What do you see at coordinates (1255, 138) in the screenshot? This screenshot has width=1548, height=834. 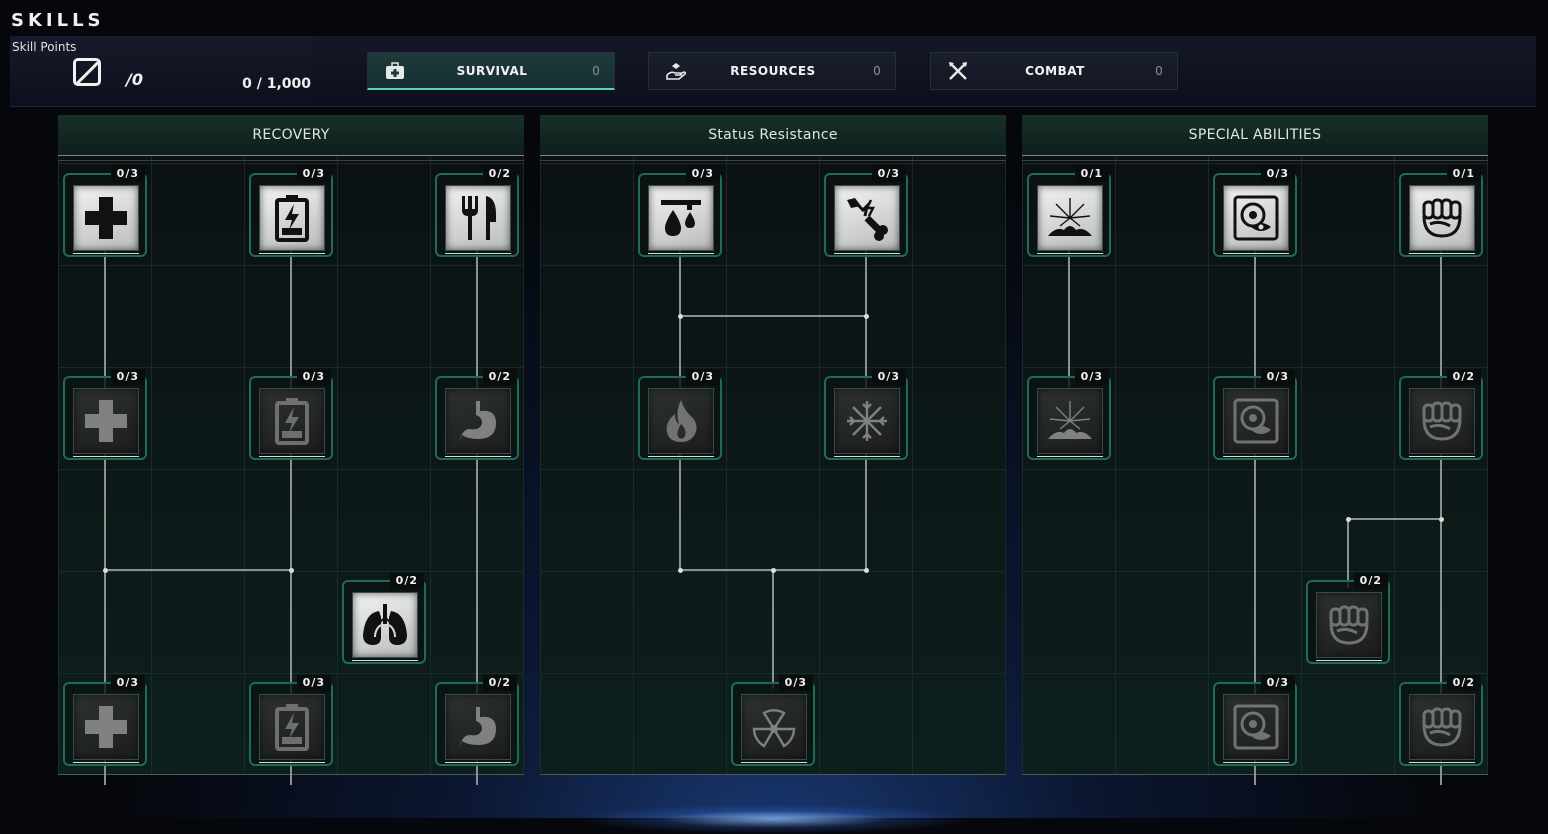 I see `panel-title: SPECIAL ABILITIES` at bounding box center [1255, 138].